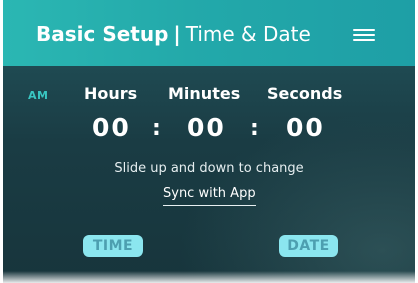 Image resolution: width=418 pixels, height=283 pixels. I want to click on seconds-label: Seconds, so click(305, 93).